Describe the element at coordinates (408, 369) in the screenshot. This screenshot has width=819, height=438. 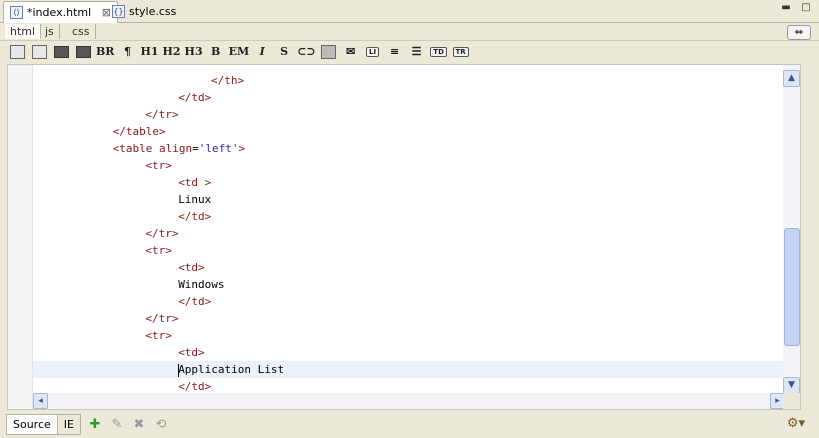
I see `code-line-current: Application List` at that location.